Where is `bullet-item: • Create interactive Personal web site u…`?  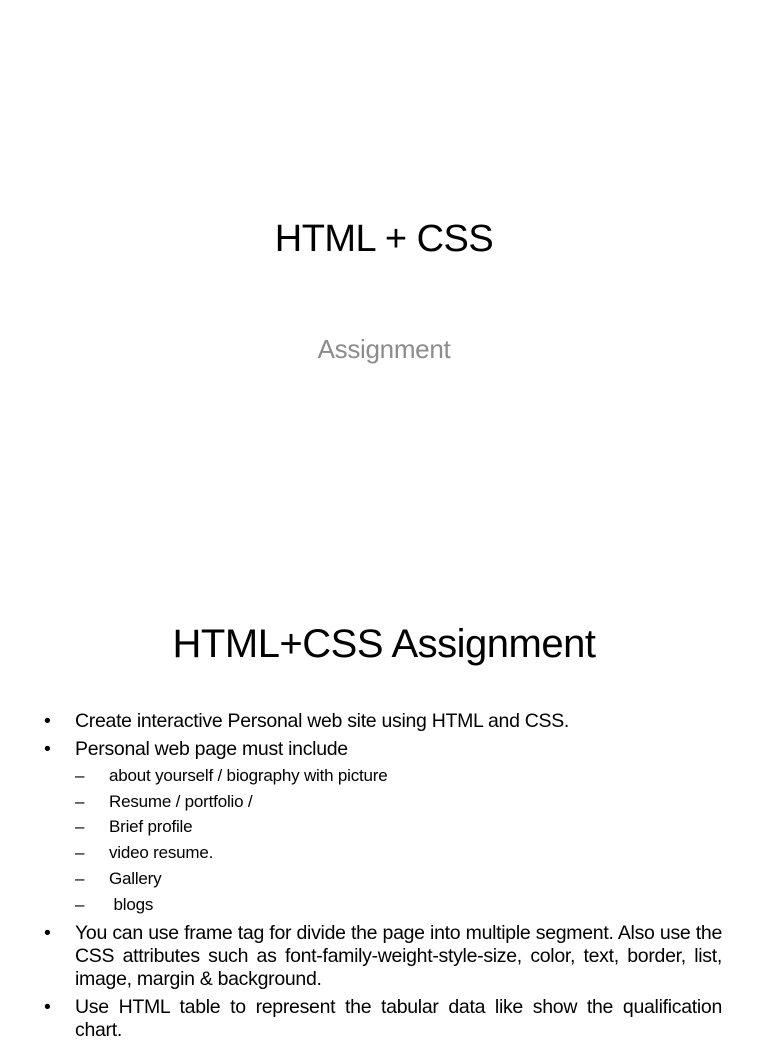 bullet-item: • Create interactive Personal web site u… is located at coordinates (383, 721).